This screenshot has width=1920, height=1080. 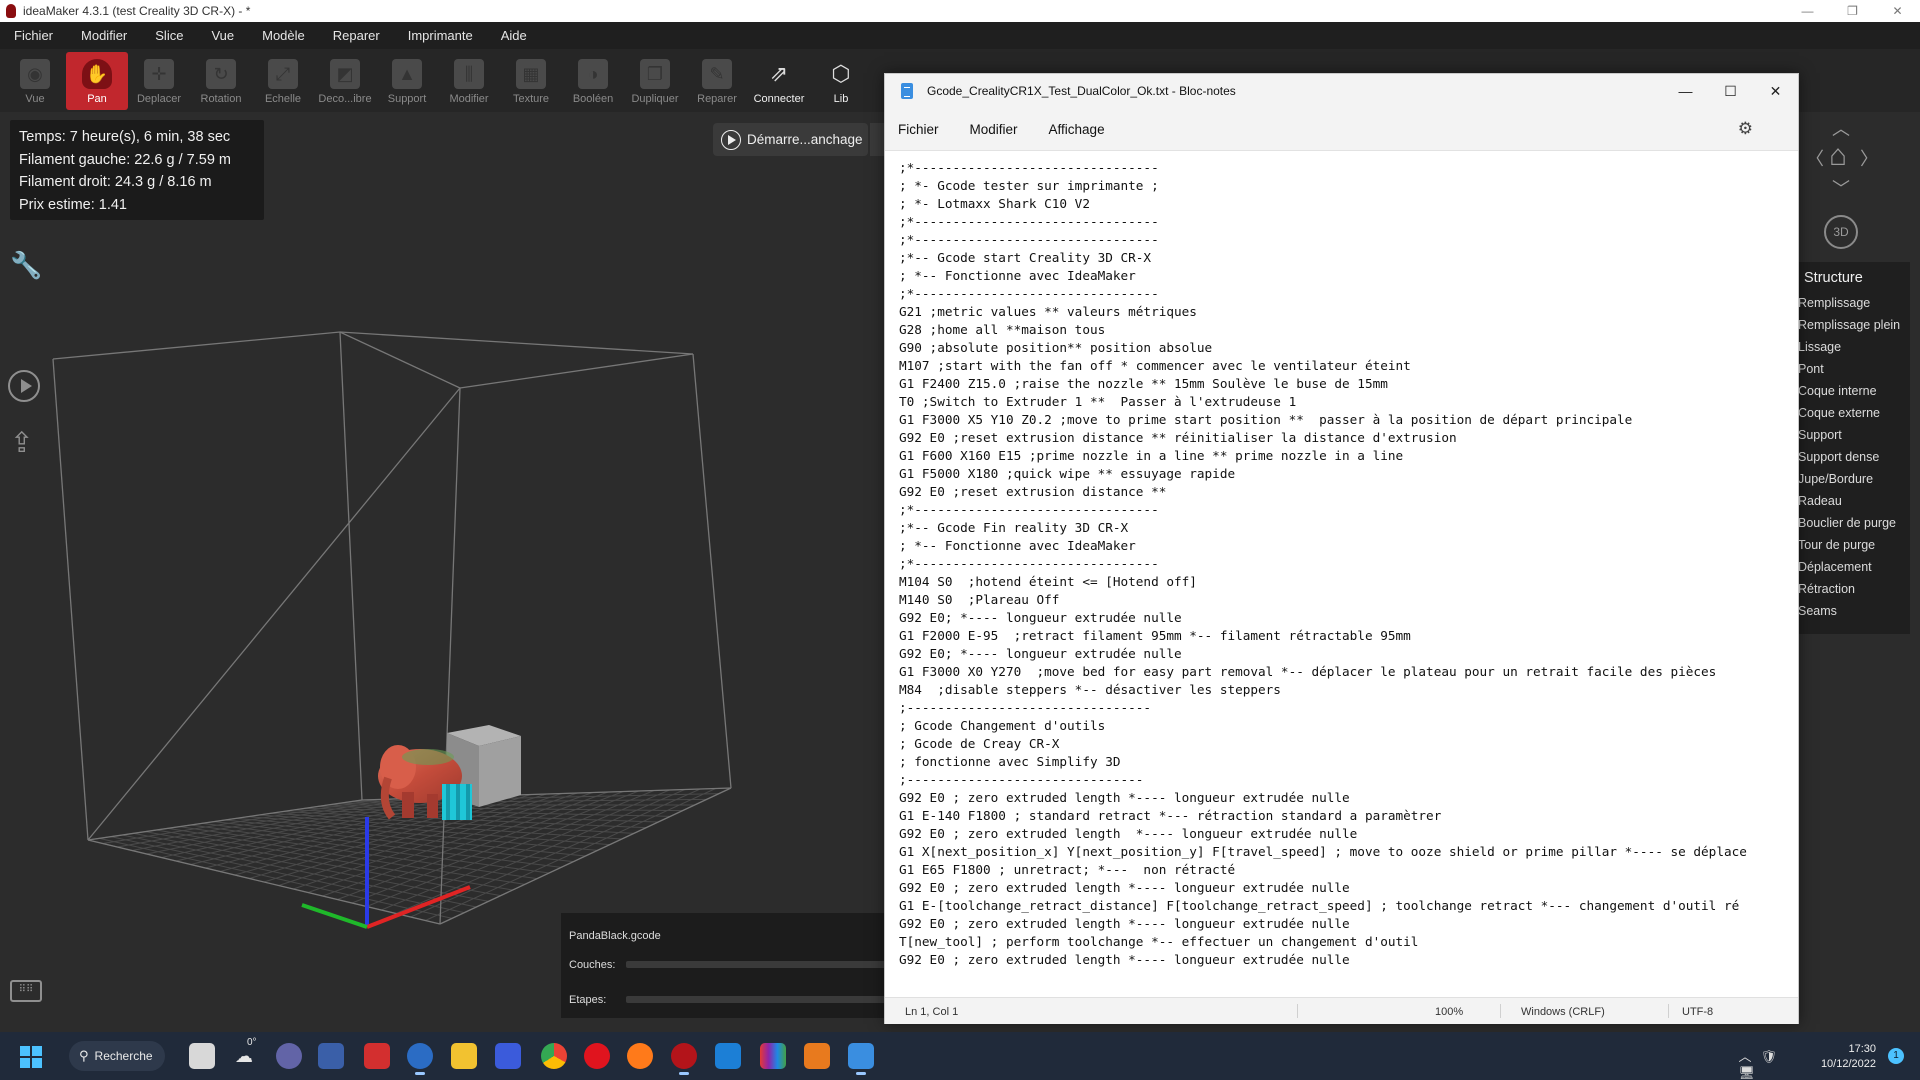 I want to click on app-red-icon, so click(x=377, y=1056).